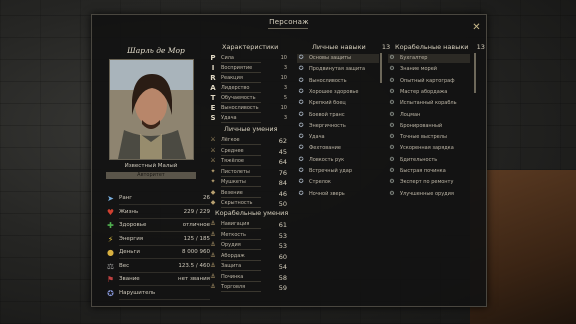 The image size is (576, 324). What do you see at coordinates (235, 224) in the screenshot?
I see `ship-skill-label: Навигация` at bounding box center [235, 224].